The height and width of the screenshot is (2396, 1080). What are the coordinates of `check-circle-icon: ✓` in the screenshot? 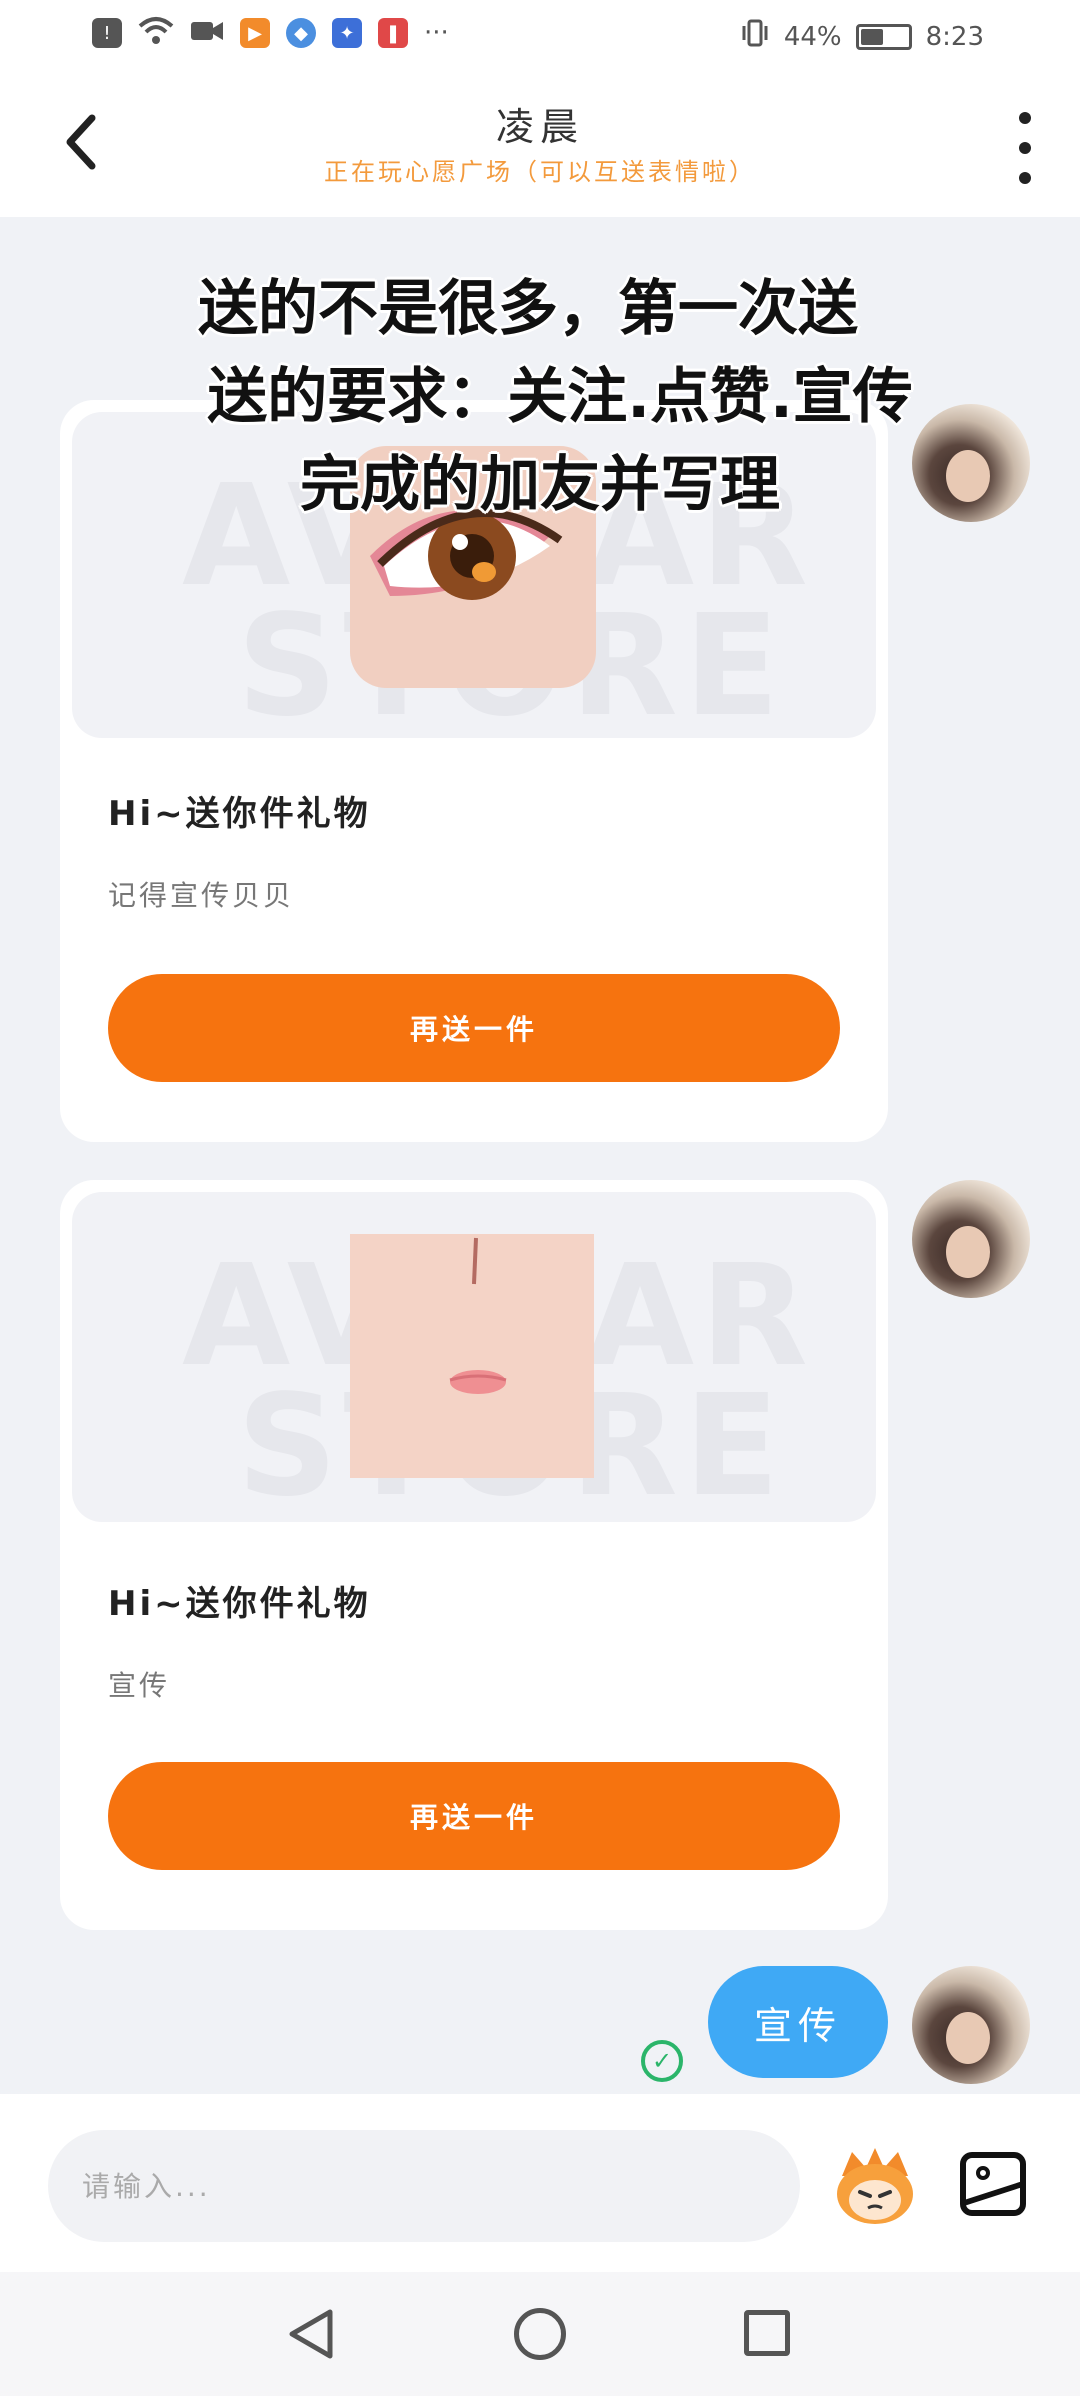 It's located at (662, 2061).